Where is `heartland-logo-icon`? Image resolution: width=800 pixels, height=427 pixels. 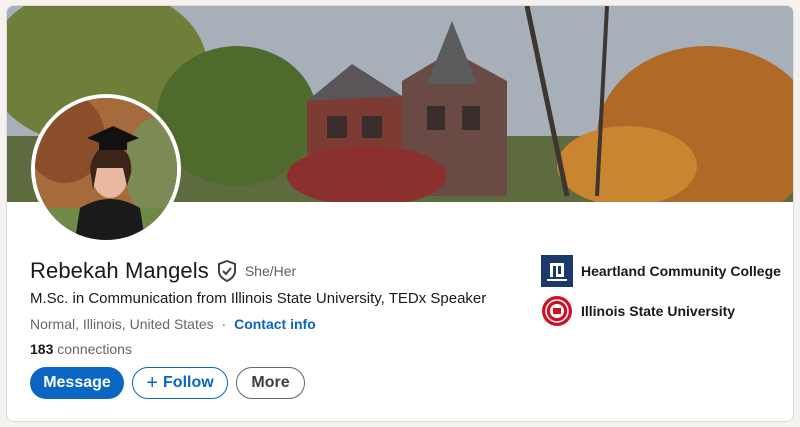
heartland-logo-icon is located at coordinates (557, 271).